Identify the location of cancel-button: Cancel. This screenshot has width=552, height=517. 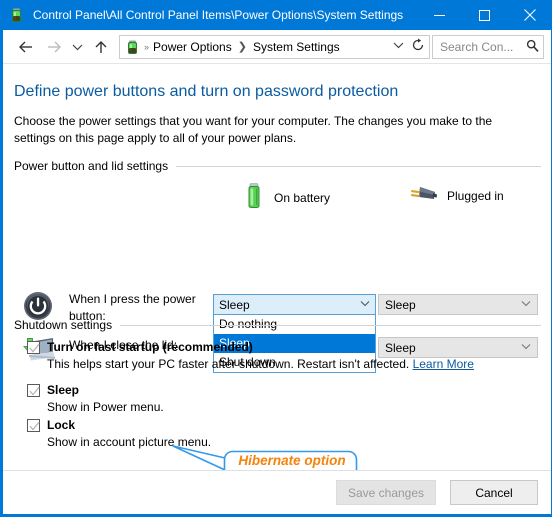
(494, 492).